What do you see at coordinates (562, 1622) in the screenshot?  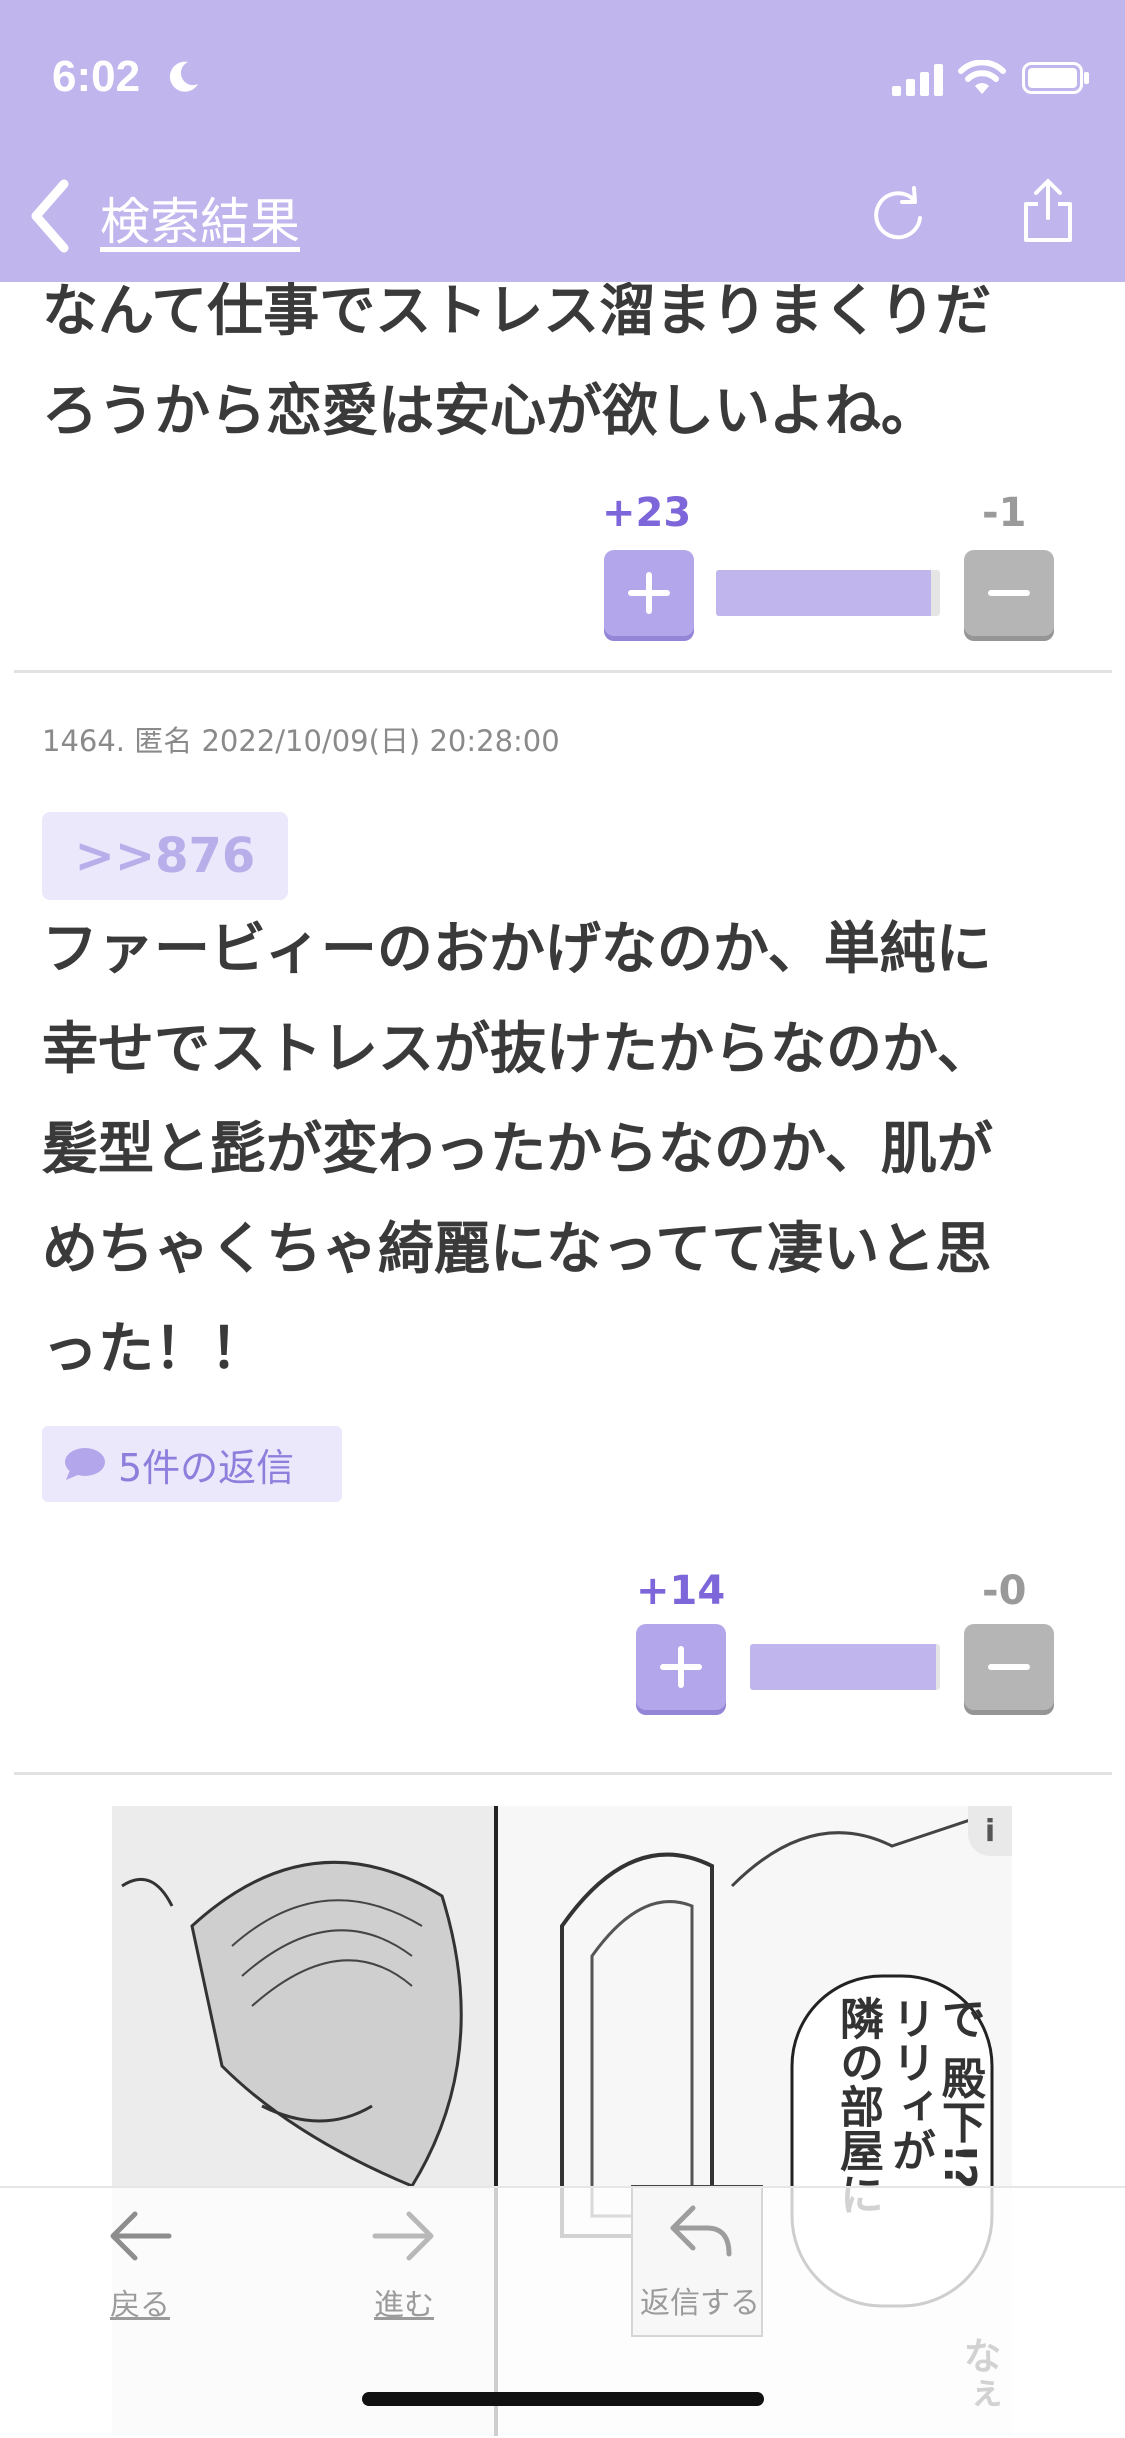 I see `vote-area: +14 -0` at bounding box center [562, 1622].